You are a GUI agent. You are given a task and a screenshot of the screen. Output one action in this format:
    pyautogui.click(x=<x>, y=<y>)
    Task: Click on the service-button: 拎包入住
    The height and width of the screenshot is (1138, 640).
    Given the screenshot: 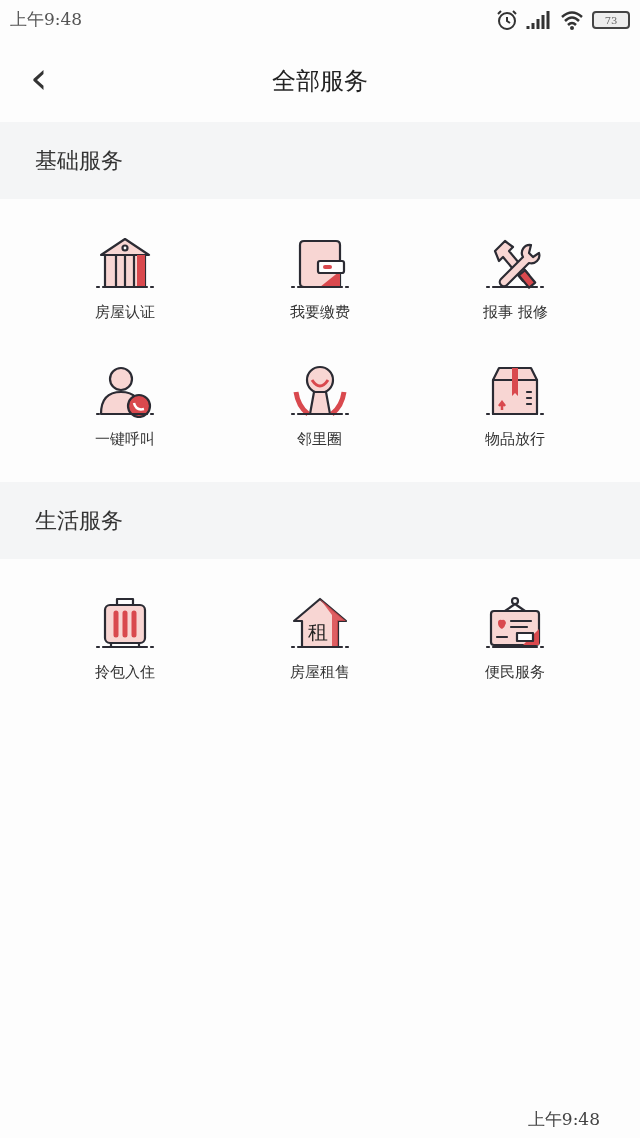 What is the action you would take?
    pyautogui.click(x=125, y=639)
    